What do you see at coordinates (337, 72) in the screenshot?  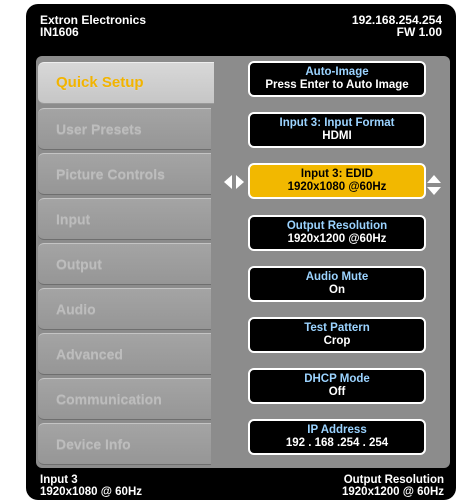 I see `setting-title: Auto-Image` at bounding box center [337, 72].